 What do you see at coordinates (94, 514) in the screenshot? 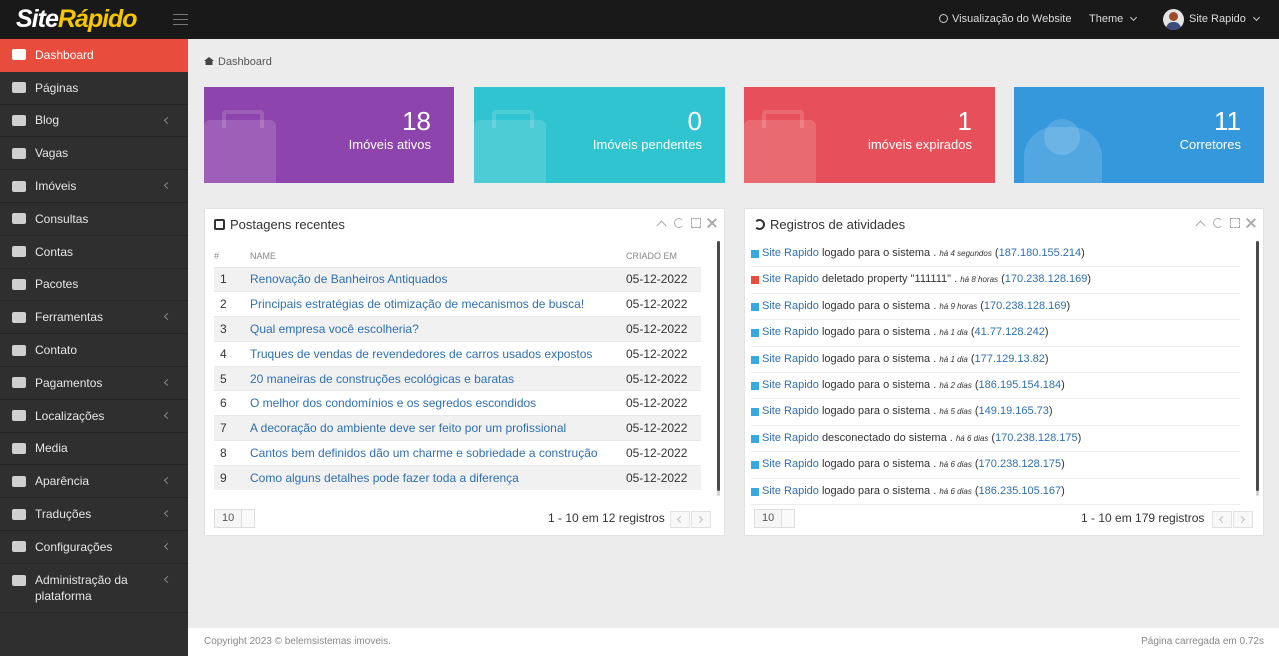
I see `sidebar-item-traducoes: Traduções` at bounding box center [94, 514].